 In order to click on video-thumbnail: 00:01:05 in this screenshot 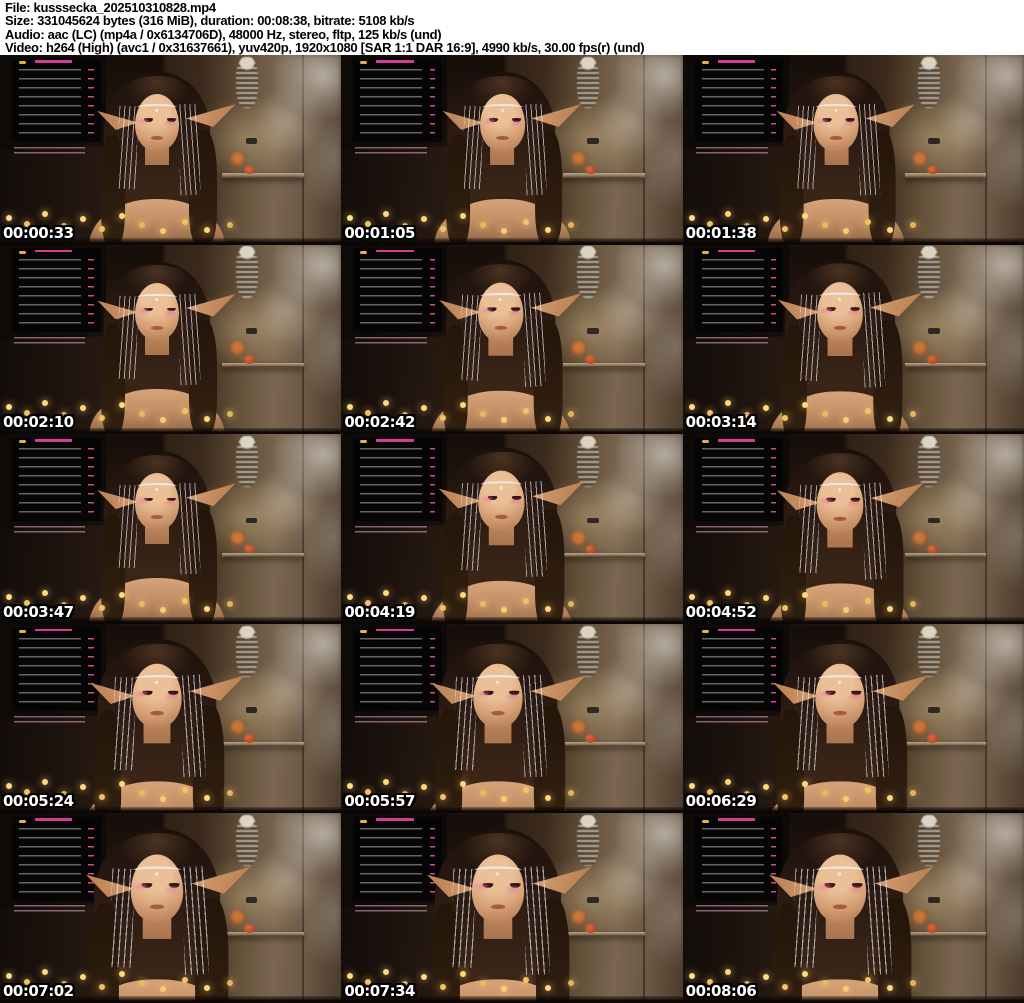, I will do `click(512, 150)`.